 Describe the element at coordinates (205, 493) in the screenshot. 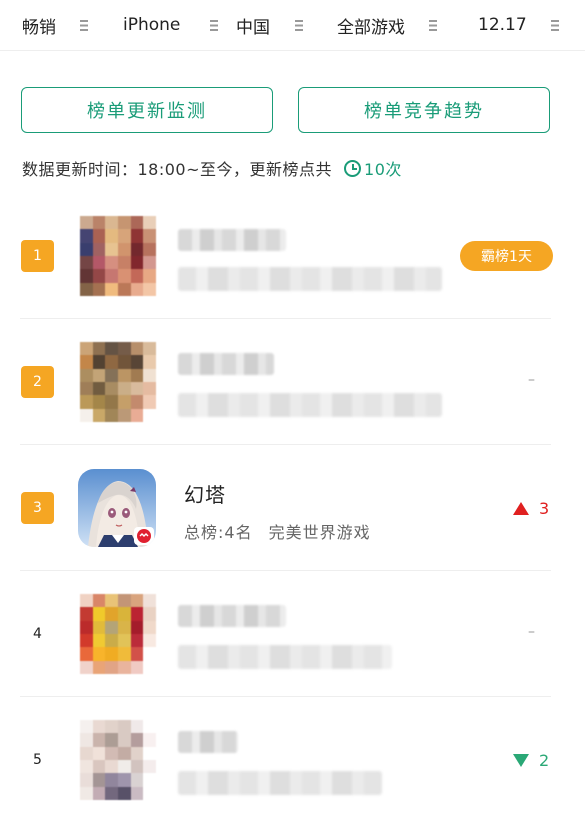

I see `app-name: 幻塔` at that location.